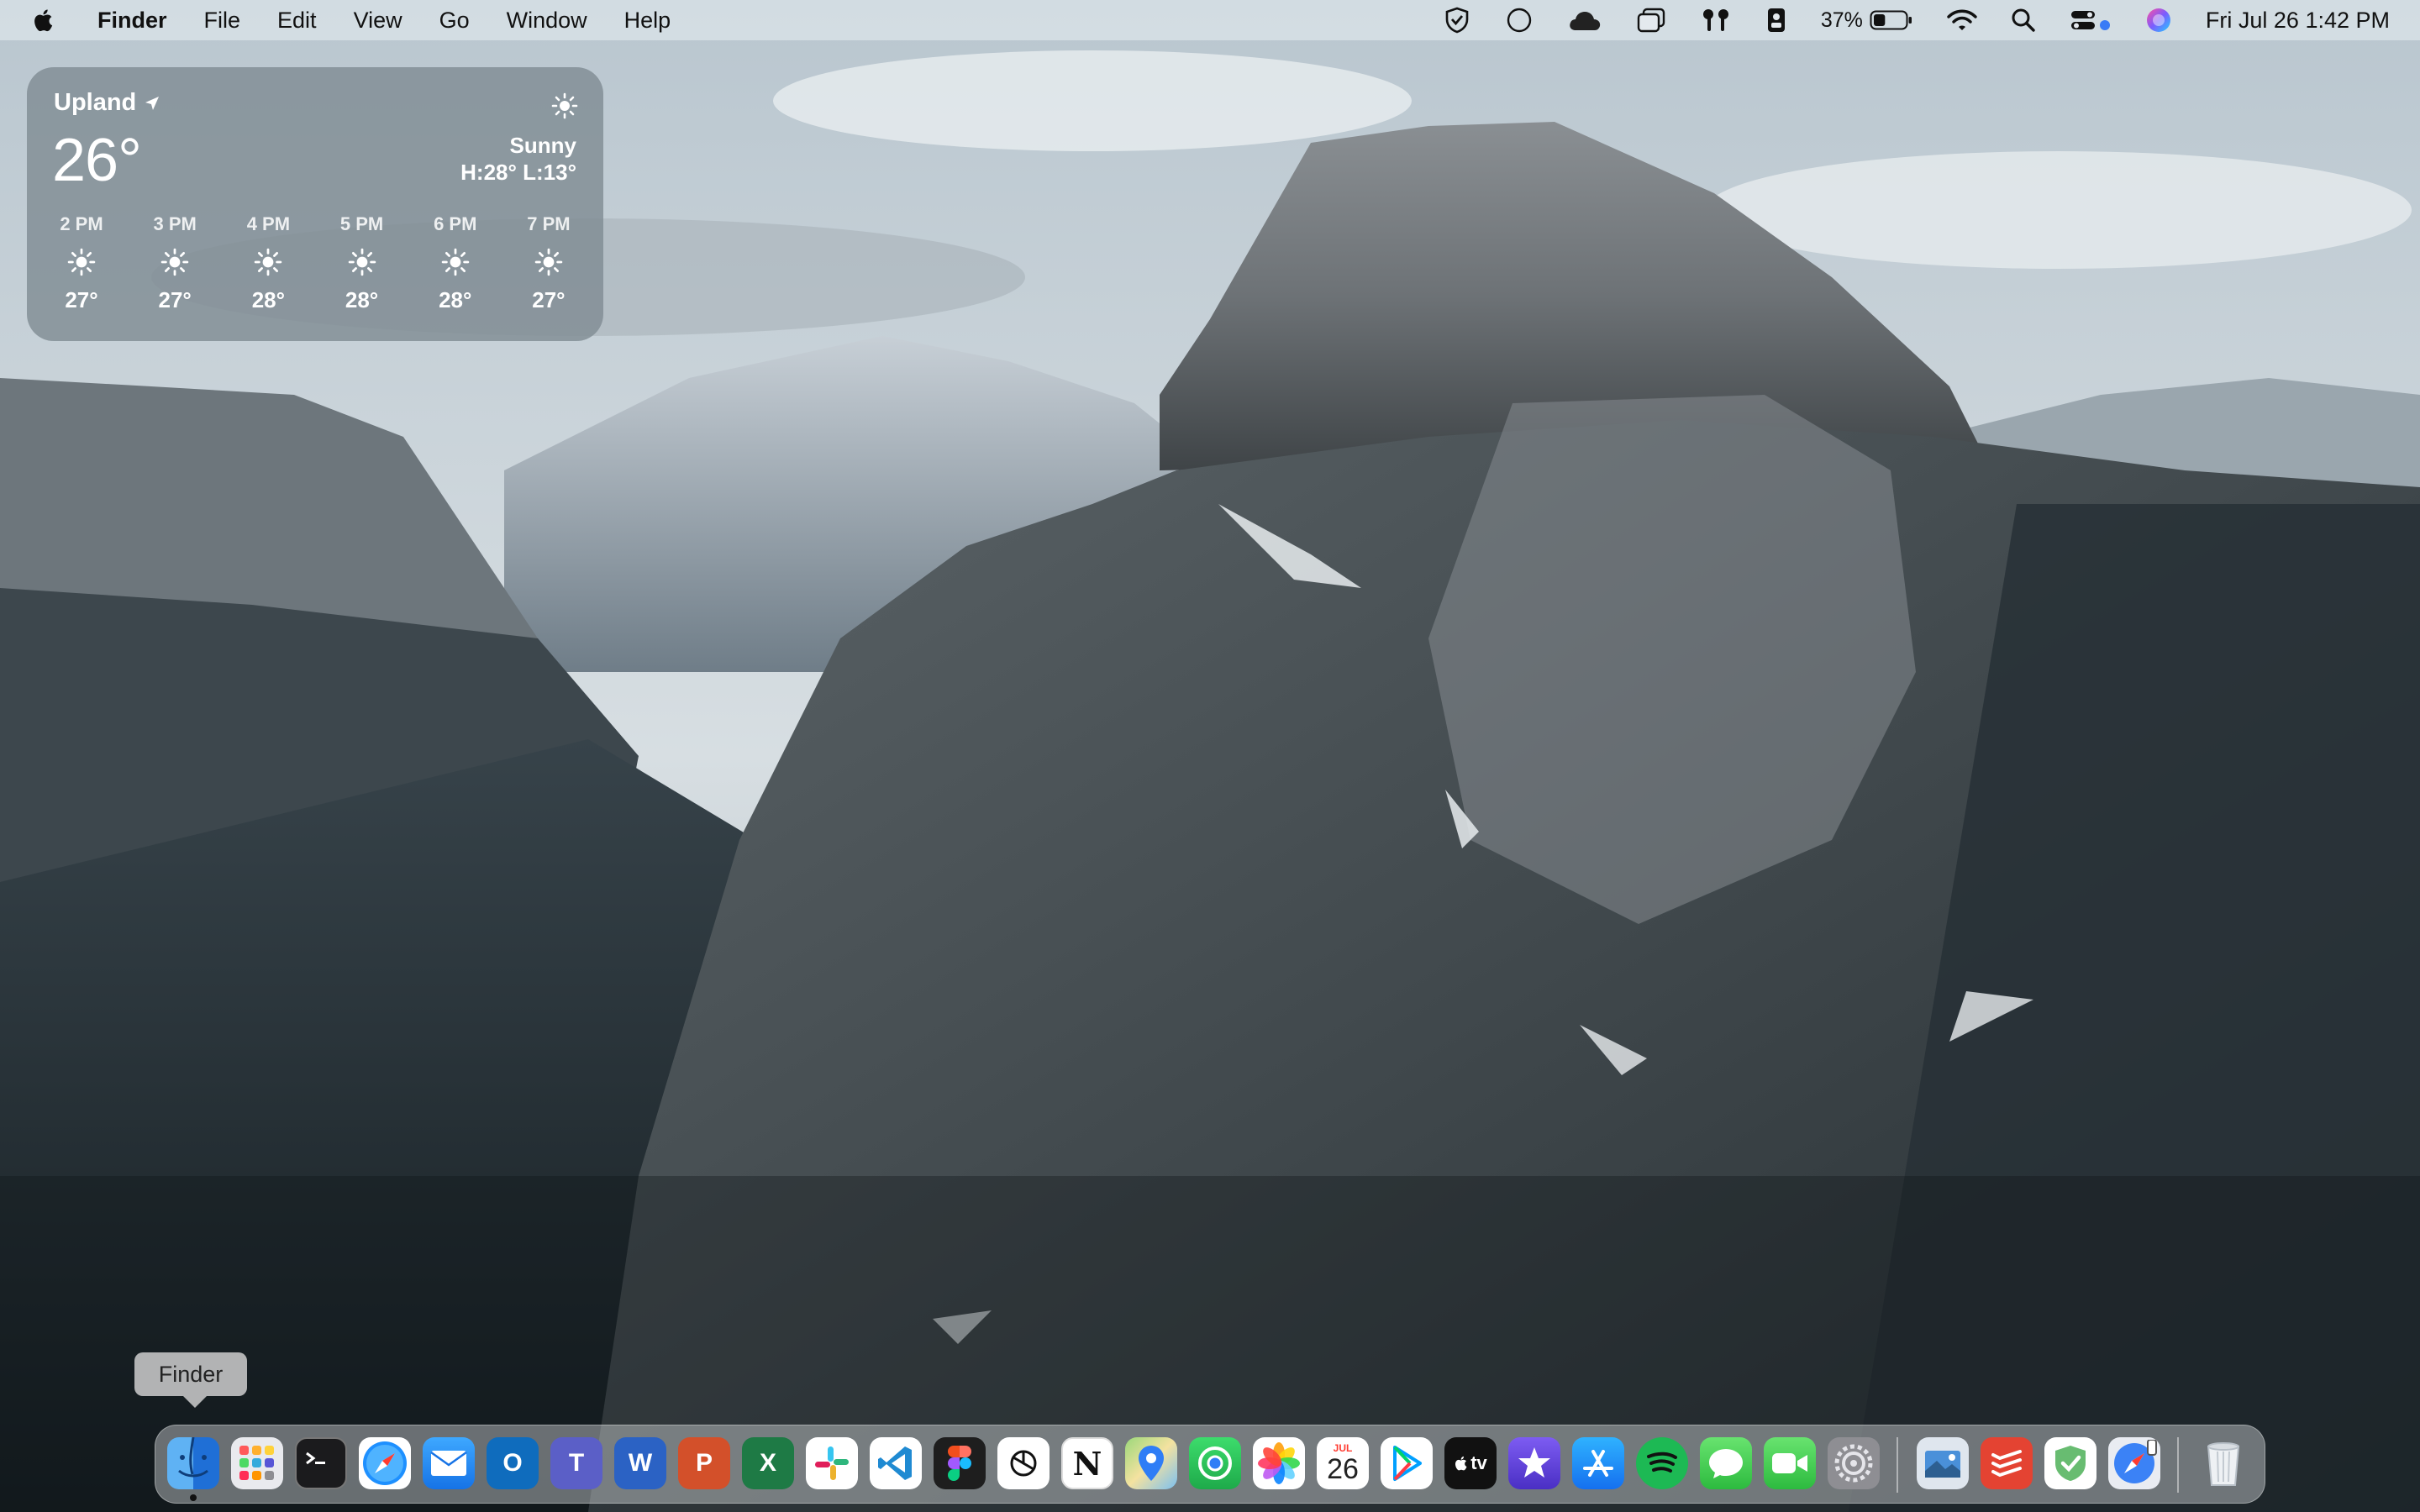  Describe the element at coordinates (132, 21) in the screenshot. I see `menu-app-name: Finder` at that location.